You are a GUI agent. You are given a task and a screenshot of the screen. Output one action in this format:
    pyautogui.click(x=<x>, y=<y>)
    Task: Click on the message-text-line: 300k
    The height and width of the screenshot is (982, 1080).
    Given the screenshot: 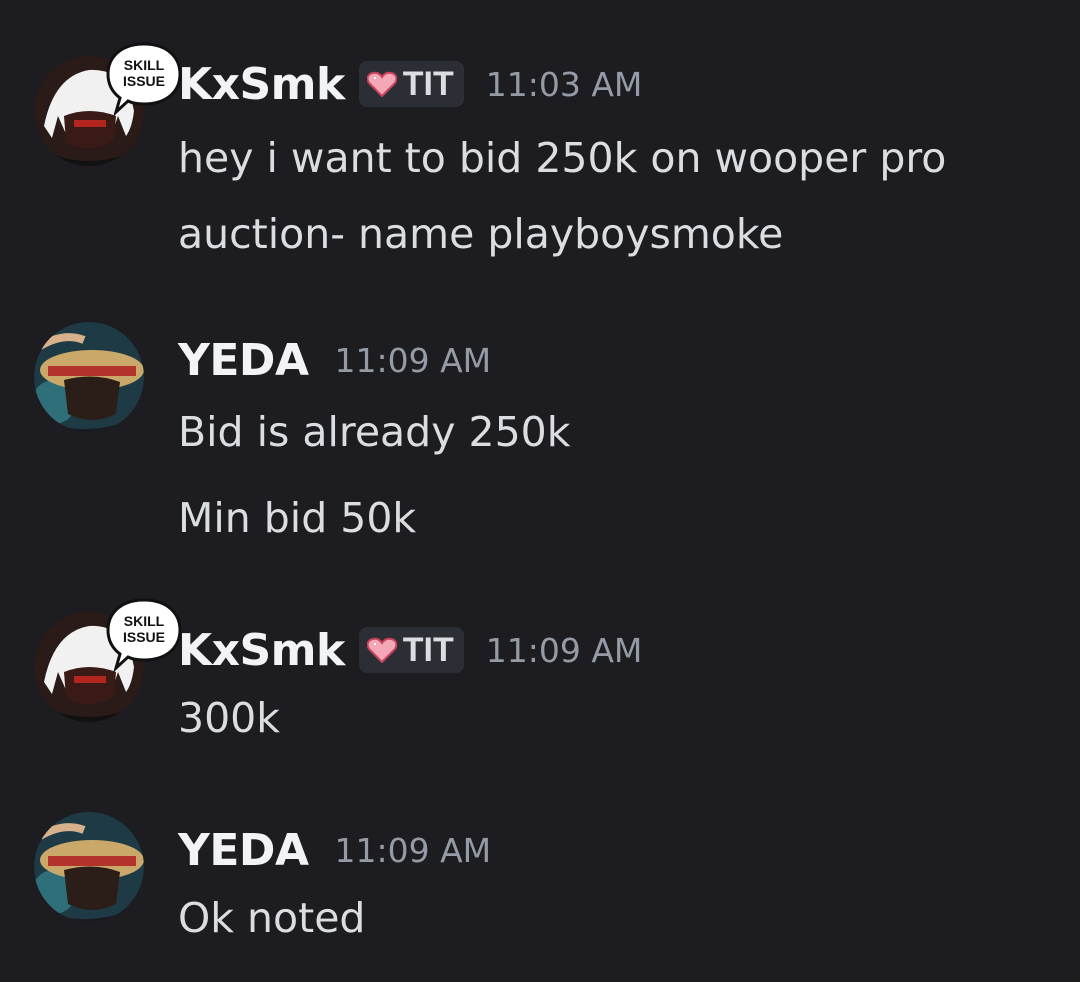 What is the action you would take?
    pyautogui.click(x=229, y=718)
    